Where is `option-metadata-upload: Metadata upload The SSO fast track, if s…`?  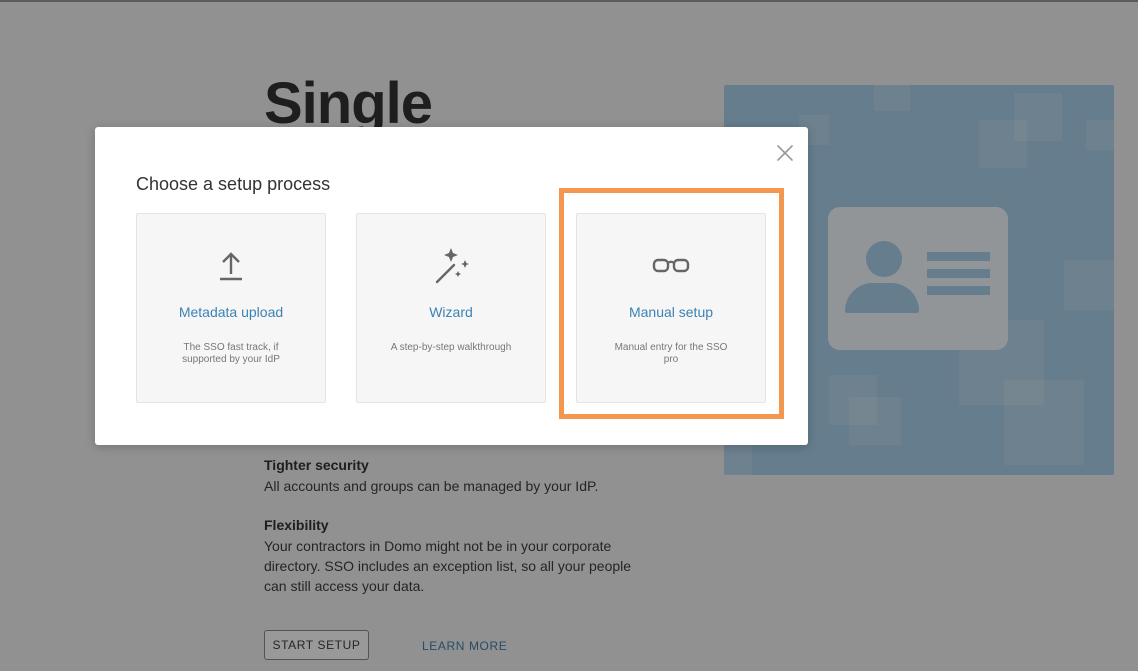 option-metadata-upload: Metadata upload The SSO fast track, if s… is located at coordinates (231, 308).